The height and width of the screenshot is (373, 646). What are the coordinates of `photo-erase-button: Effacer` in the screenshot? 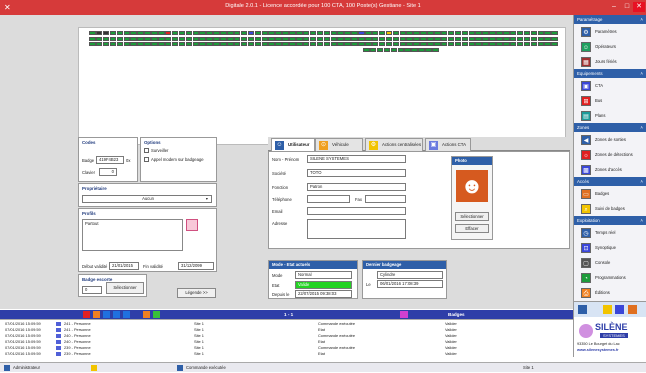 It's located at (472, 228).